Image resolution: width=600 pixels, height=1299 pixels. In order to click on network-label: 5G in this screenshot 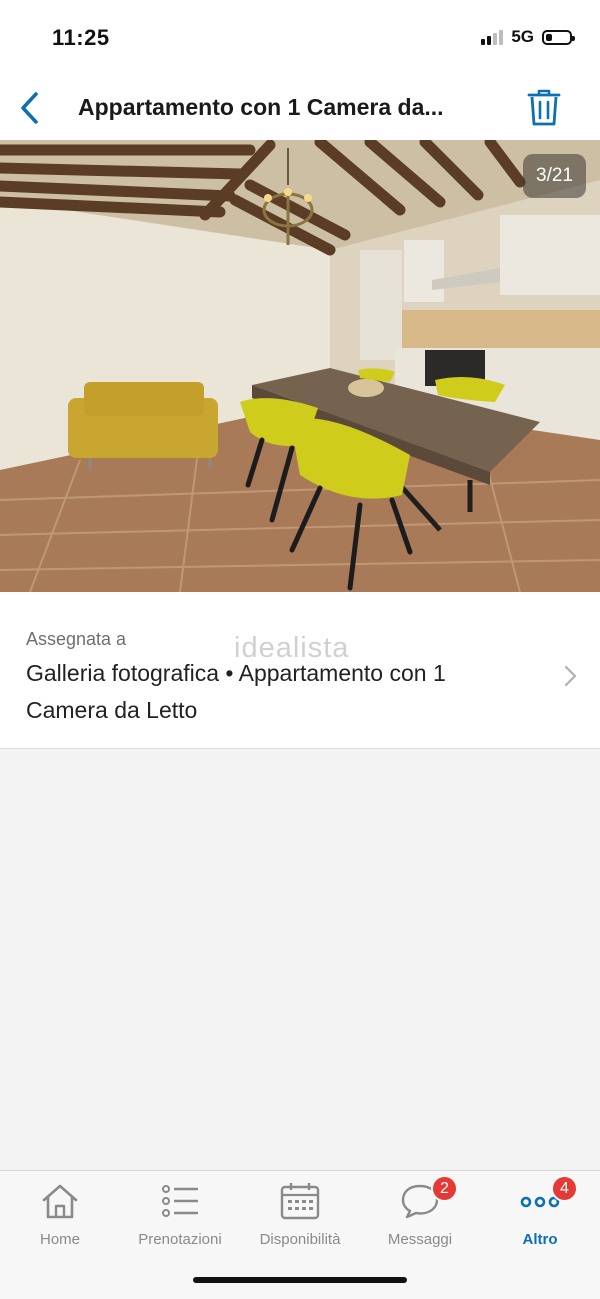, I will do `click(522, 36)`.